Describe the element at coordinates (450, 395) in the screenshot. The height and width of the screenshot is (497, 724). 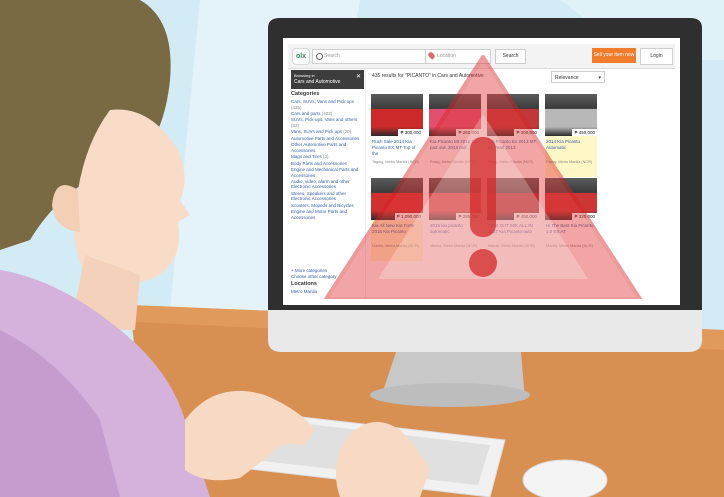
I see `monitor-base` at that location.